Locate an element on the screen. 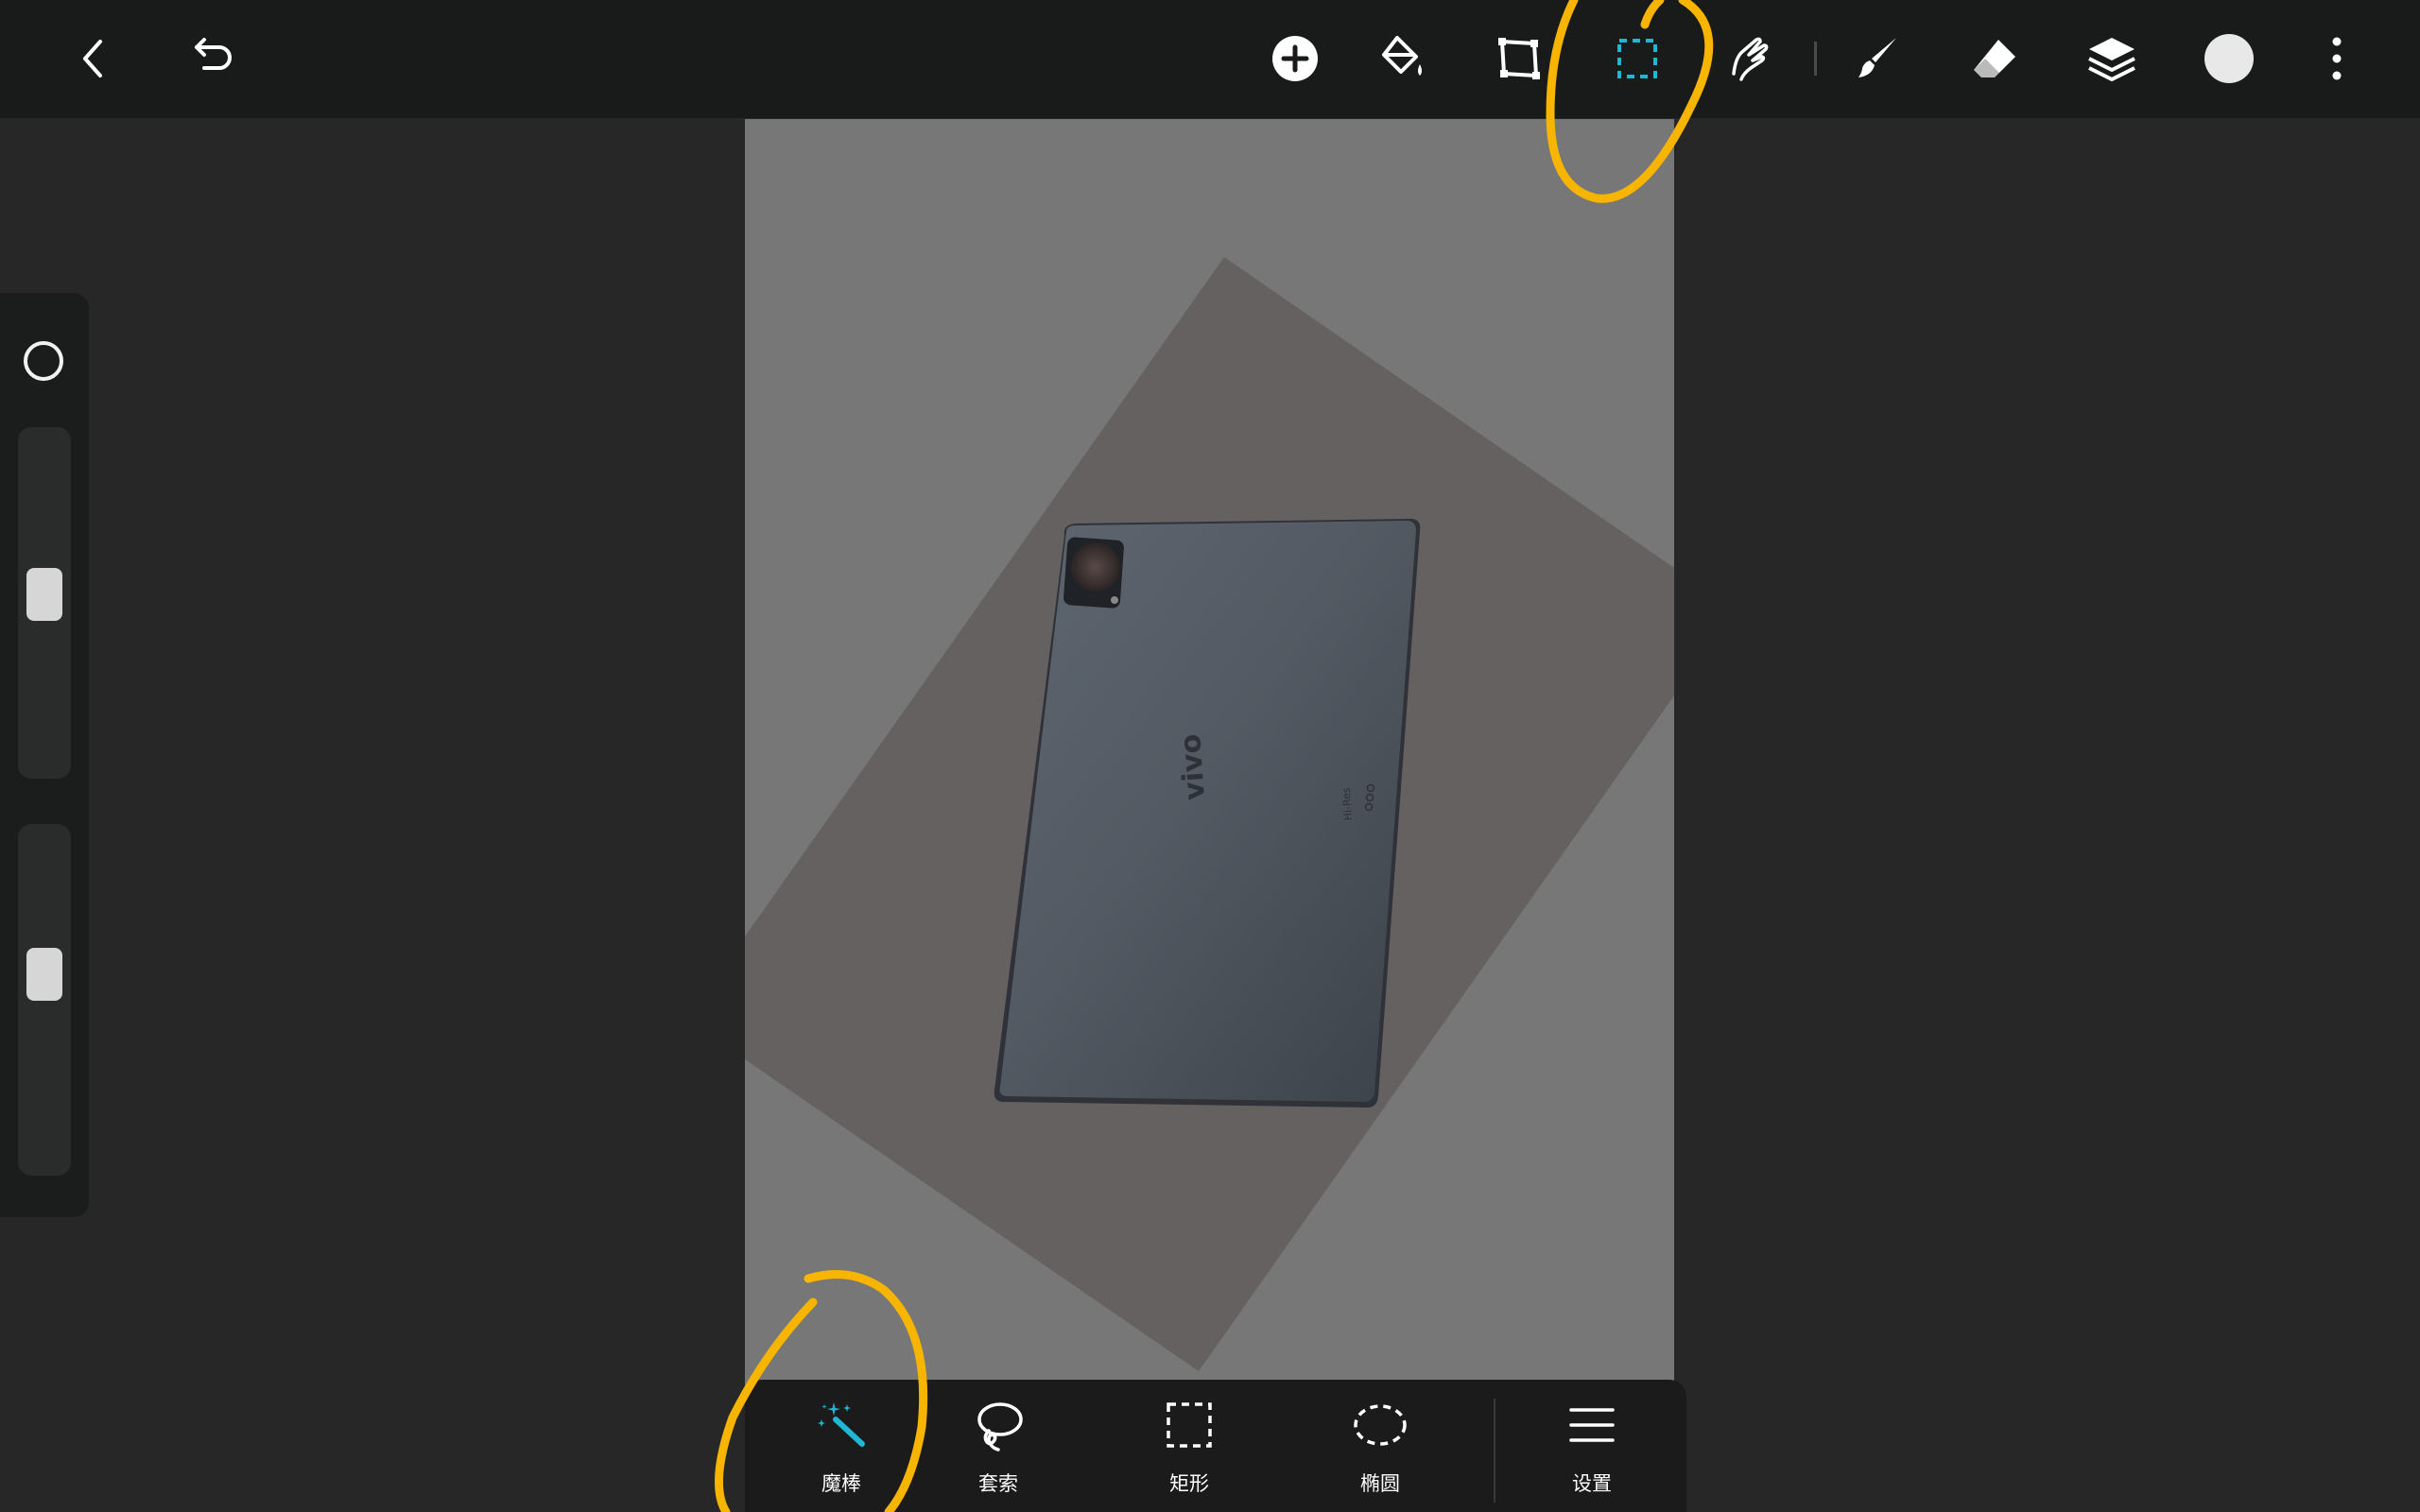 This screenshot has width=2420, height=1512. undo-button is located at coordinates (212, 58).